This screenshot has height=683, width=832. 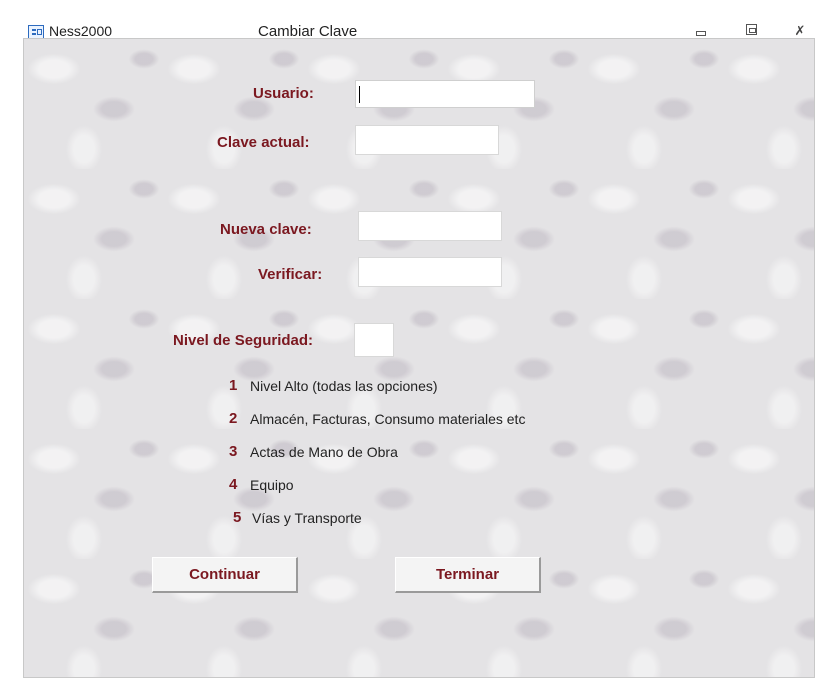 I want to click on terminar-button: Terminar, so click(x=468, y=575).